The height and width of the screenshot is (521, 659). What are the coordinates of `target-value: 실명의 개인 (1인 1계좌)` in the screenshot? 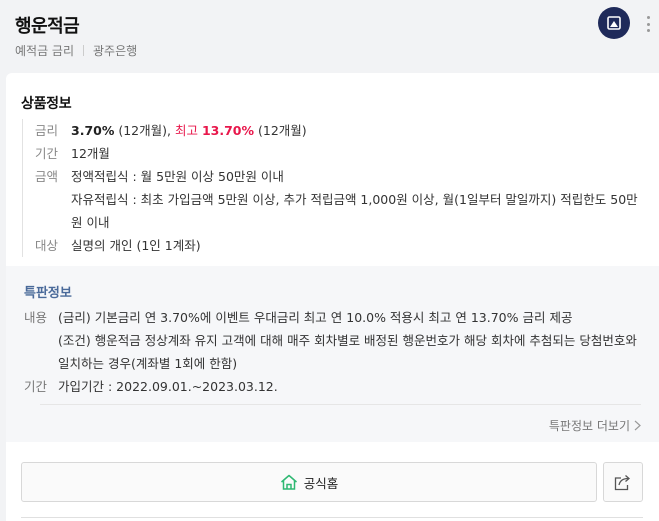 It's located at (136, 245).